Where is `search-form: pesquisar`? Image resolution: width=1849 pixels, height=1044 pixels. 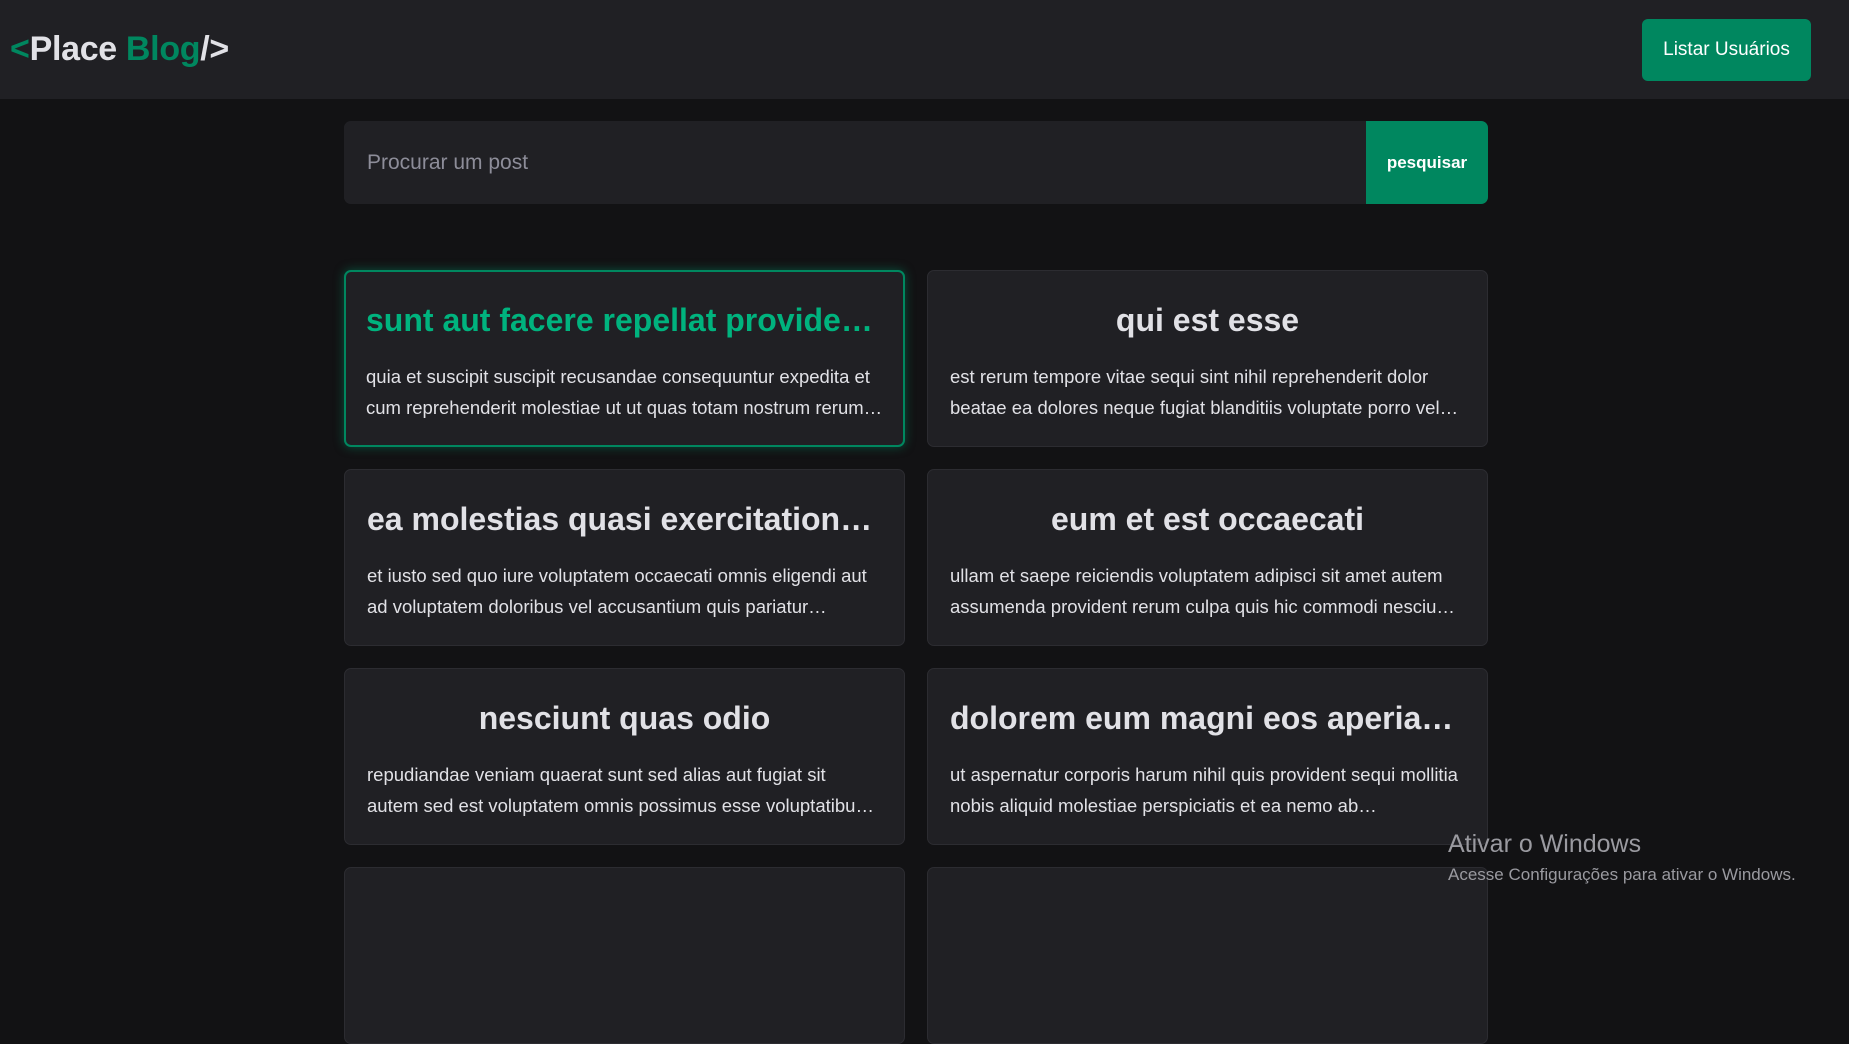
search-form: pesquisar is located at coordinates (916, 162).